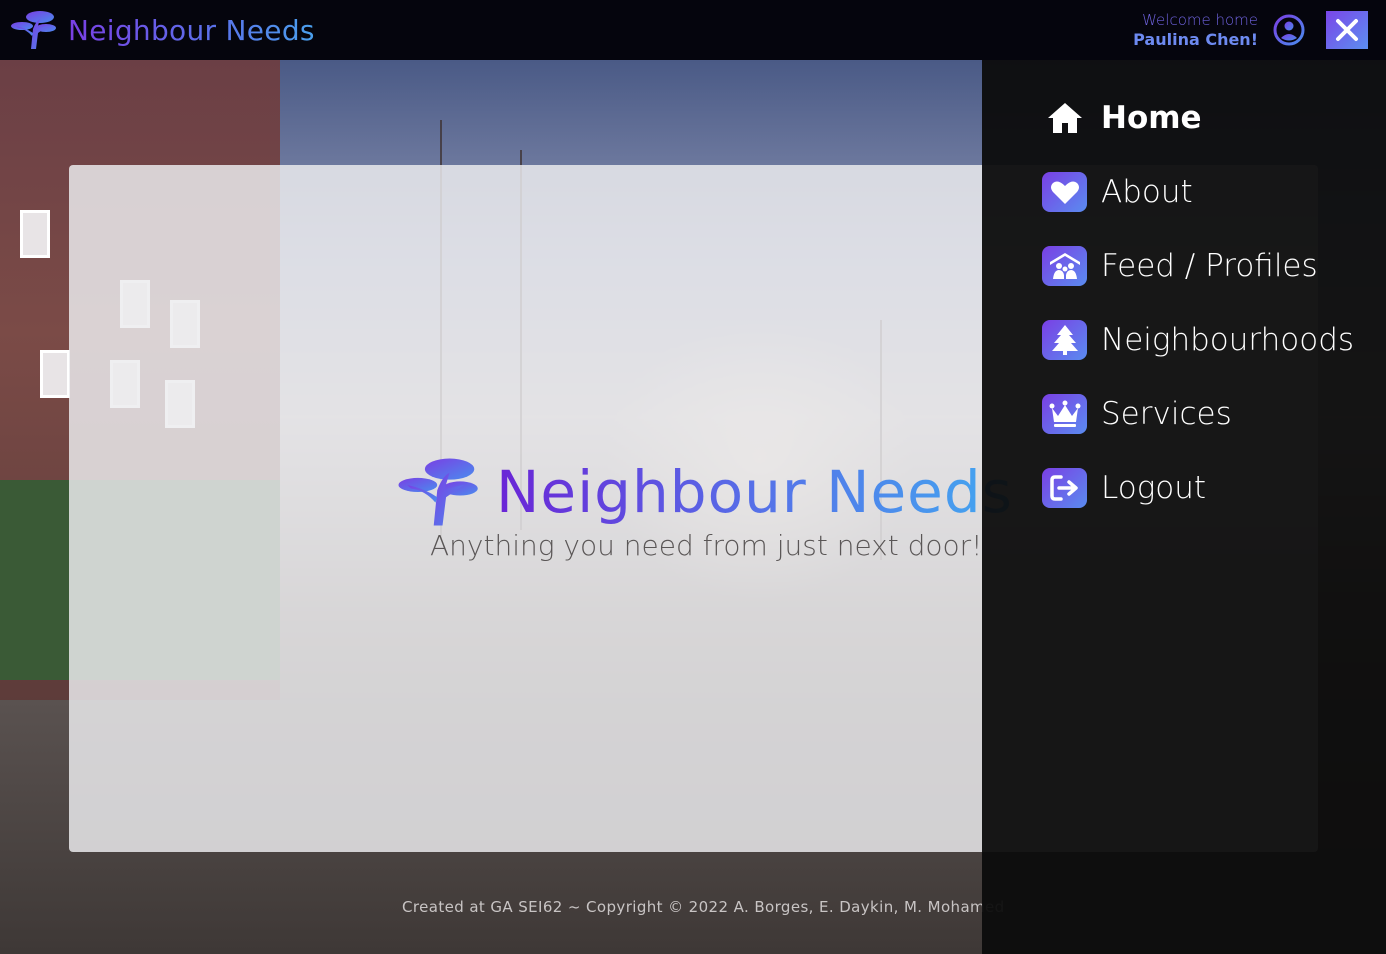  Describe the element at coordinates (1228, 340) in the screenshot. I see `menu-item-label: Neighbourhoods` at that location.